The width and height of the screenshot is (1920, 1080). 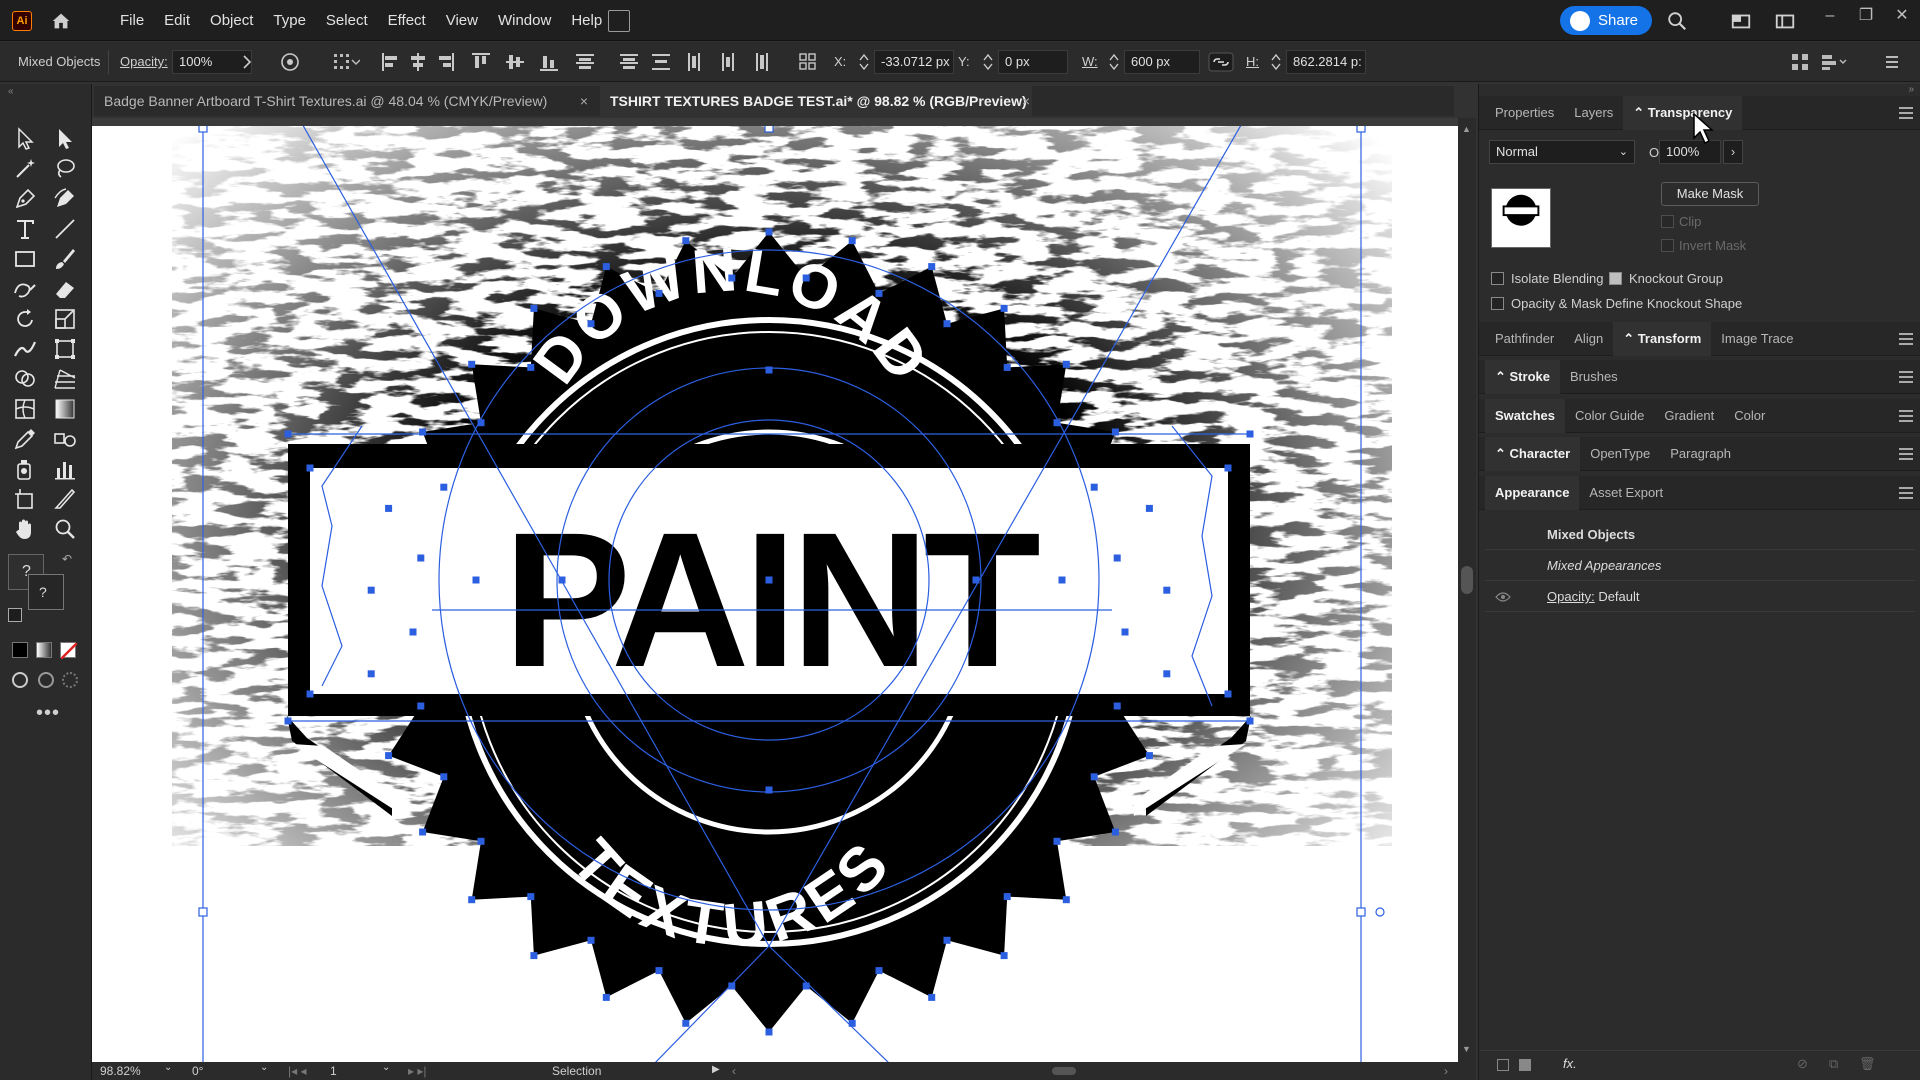 I want to click on column-graph-tool-icon, so click(x=65, y=469).